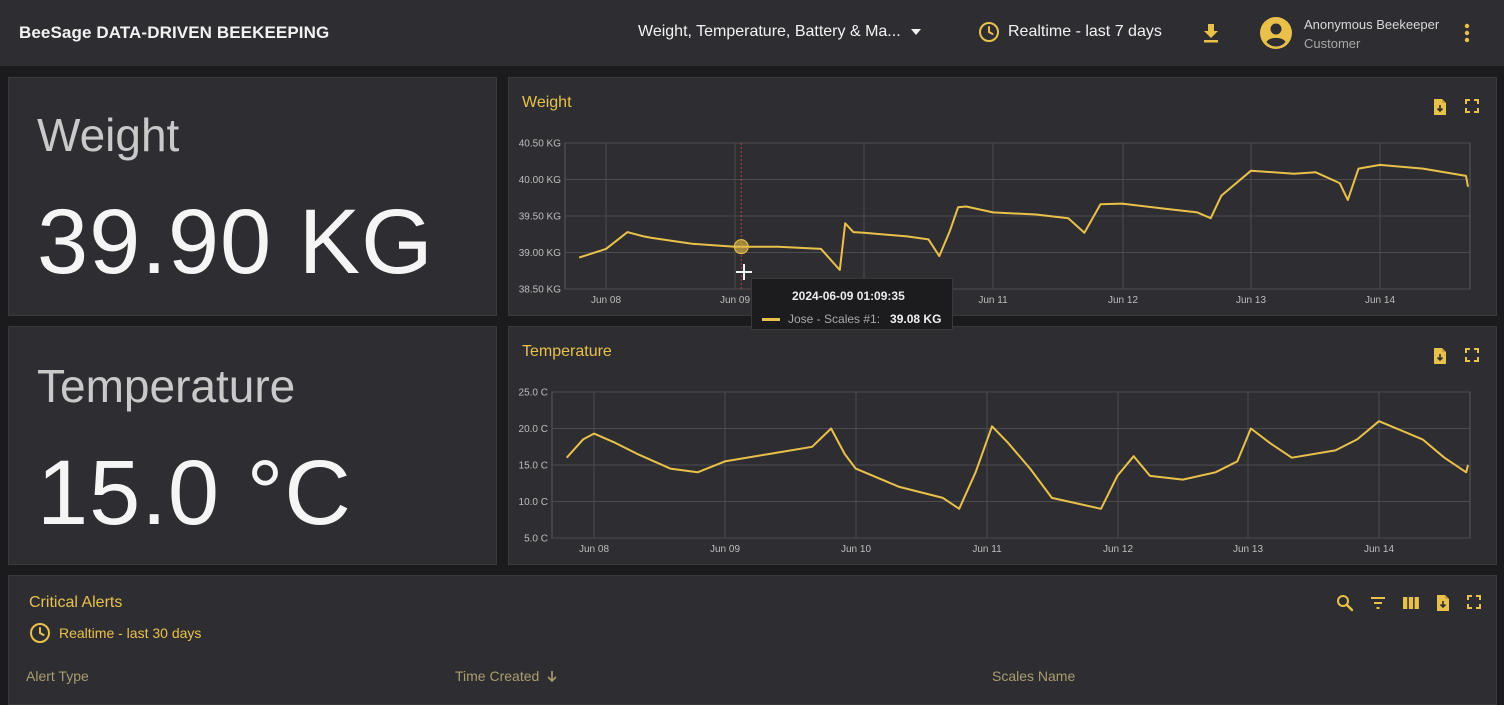 This screenshot has height=705, width=1504. What do you see at coordinates (744, 272) in the screenshot?
I see `cursor-crosshair-icon` at bounding box center [744, 272].